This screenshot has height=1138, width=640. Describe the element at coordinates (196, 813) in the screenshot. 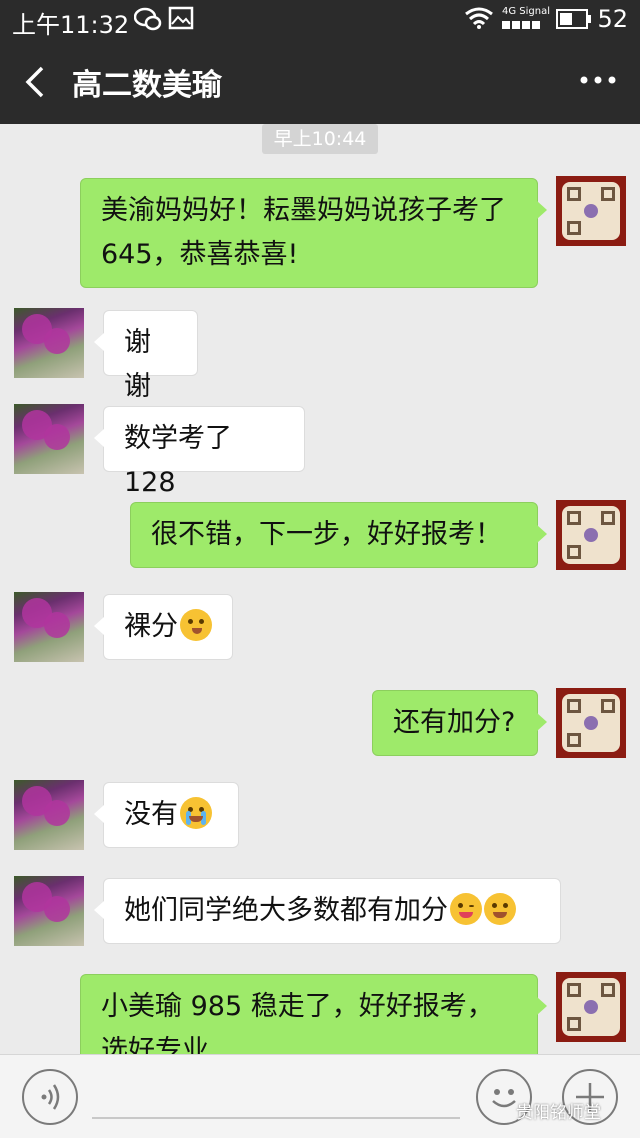

I see `crying-emoji-icon` at that location.